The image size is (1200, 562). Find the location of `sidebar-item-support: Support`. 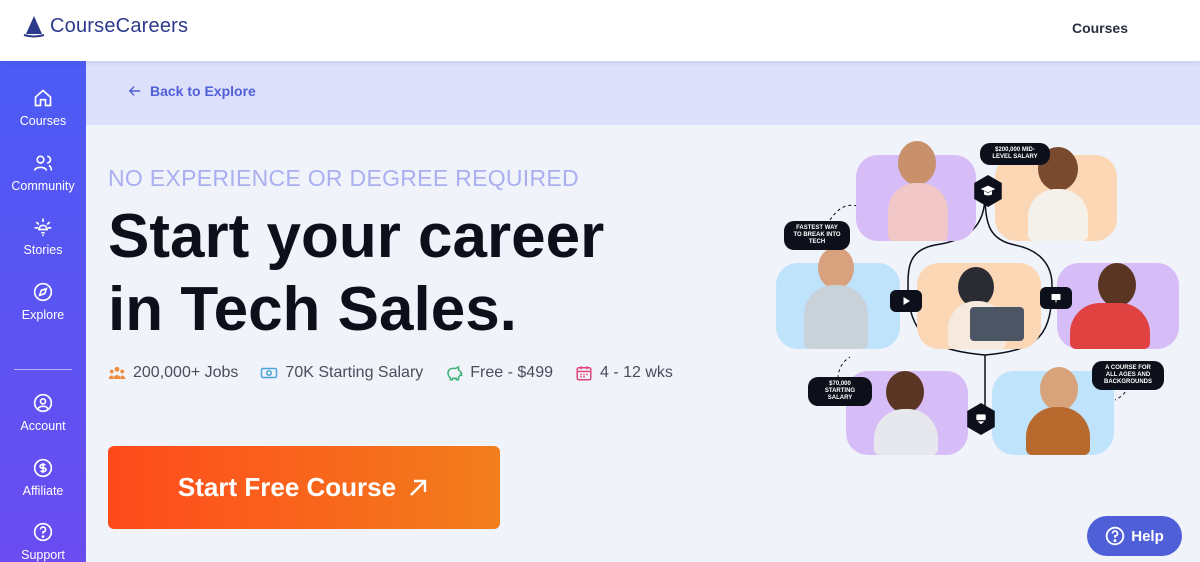

sidebar-item-support: Support is located at coordinates (43, 542).